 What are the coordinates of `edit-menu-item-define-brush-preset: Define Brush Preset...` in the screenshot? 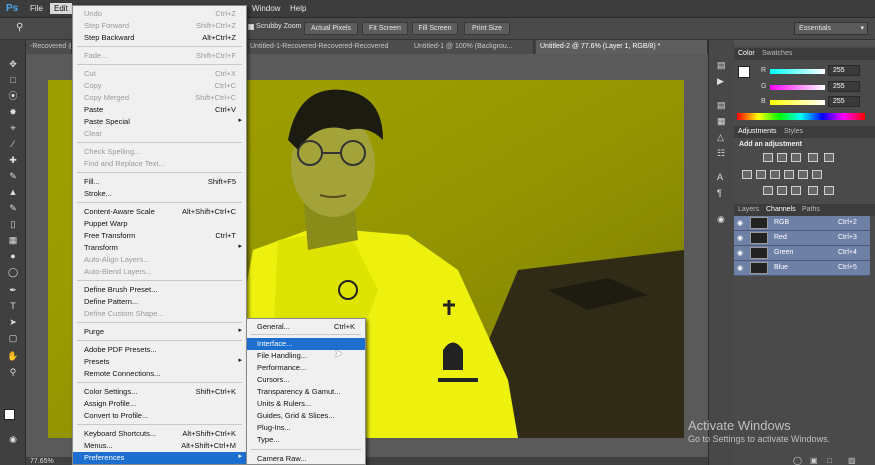 It's located at (159, 290).